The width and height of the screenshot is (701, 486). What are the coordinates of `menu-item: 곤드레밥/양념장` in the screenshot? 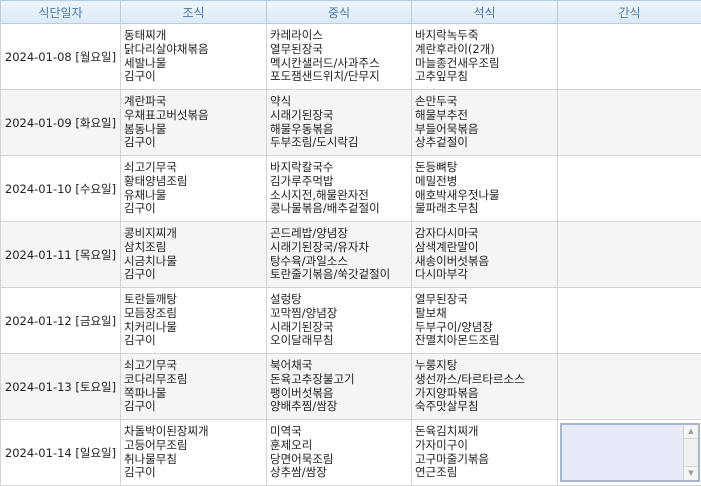 It's located at (309, 232).